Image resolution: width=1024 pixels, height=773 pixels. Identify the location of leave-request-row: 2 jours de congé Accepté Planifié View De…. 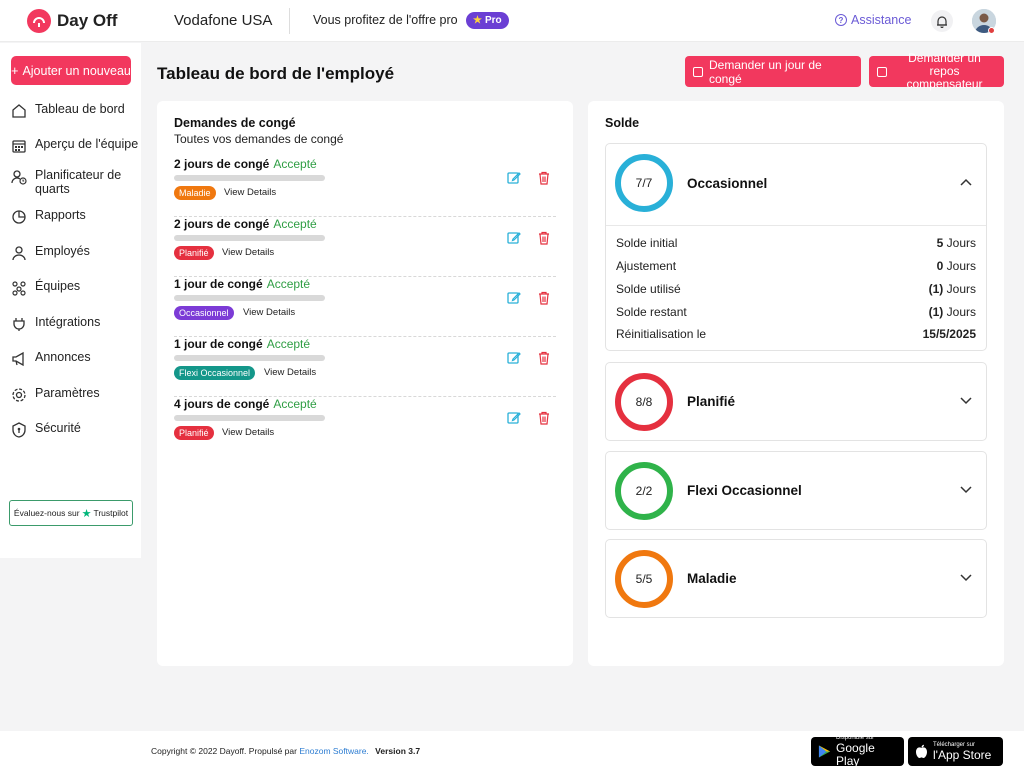
(365, 247).